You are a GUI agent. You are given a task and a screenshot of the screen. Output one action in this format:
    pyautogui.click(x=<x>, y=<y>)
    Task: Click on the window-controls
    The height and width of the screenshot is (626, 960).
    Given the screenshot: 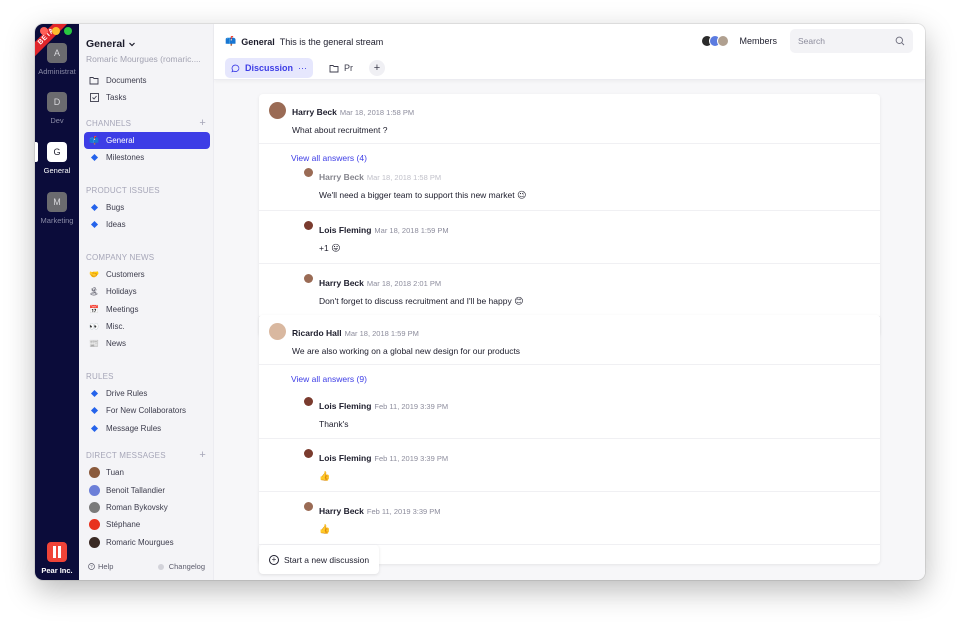 What is the action you would take?
    pyautogui.click(x=56, y=31)
    